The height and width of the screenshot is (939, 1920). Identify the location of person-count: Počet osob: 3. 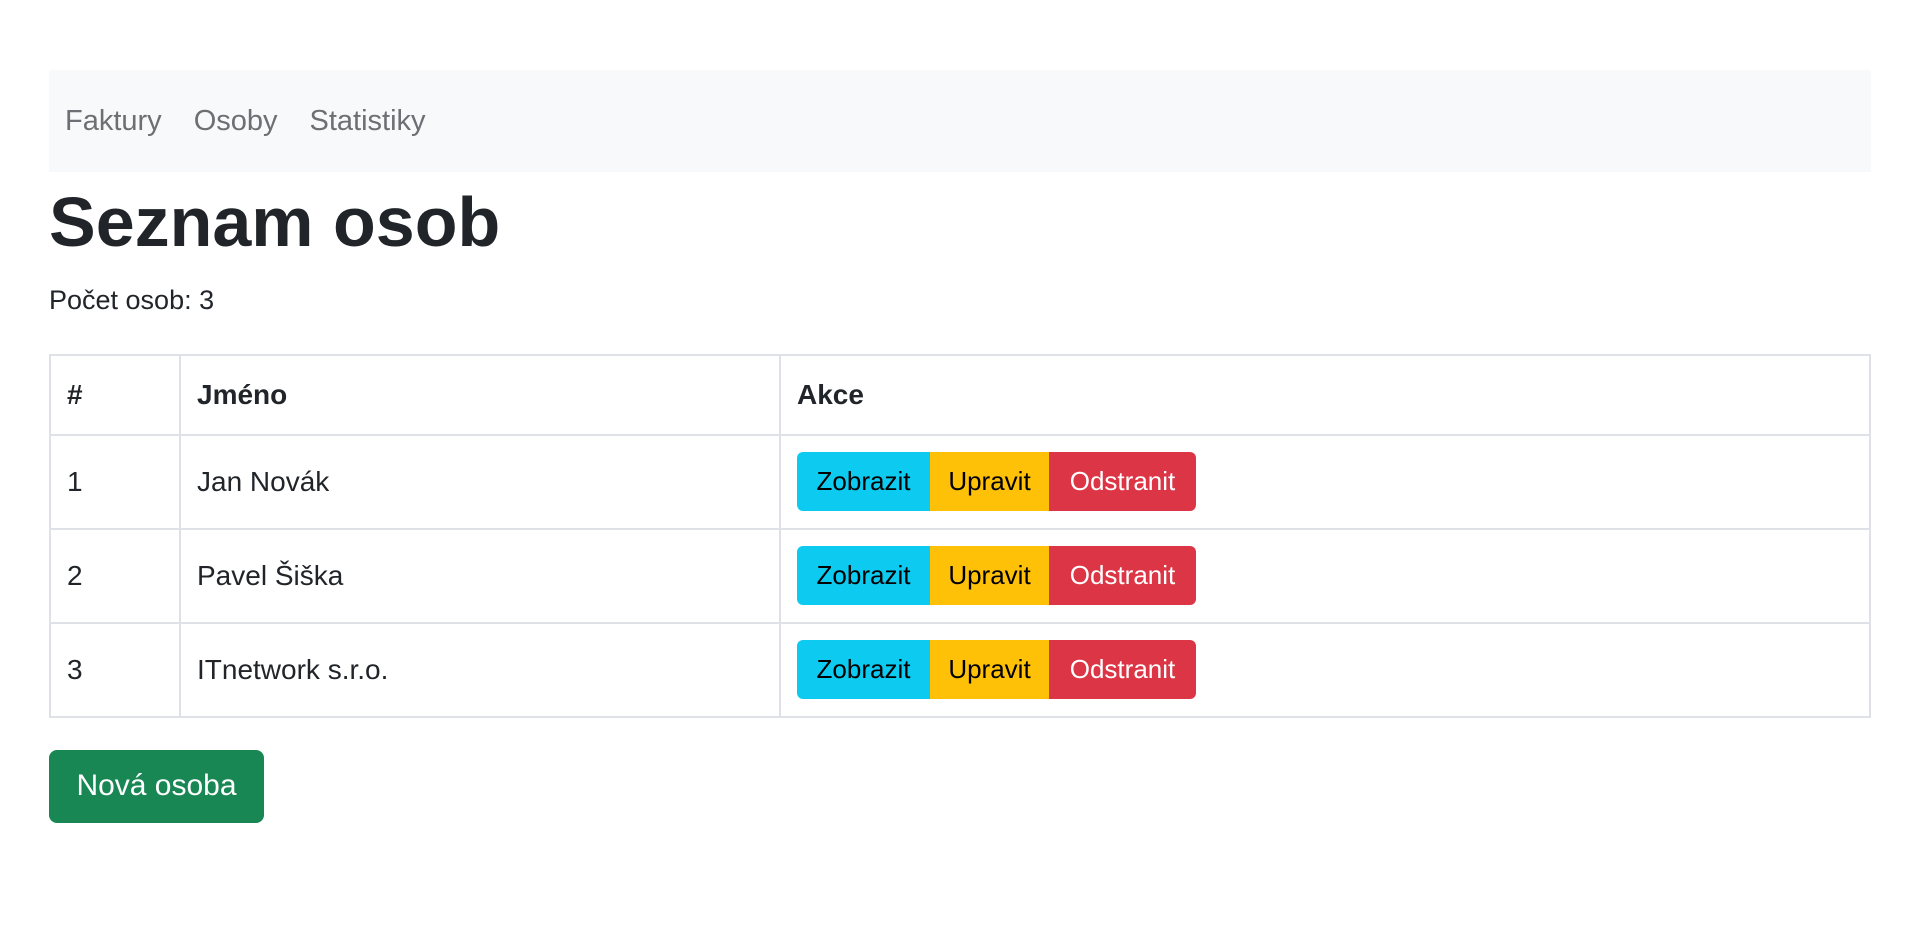
(132, 299).